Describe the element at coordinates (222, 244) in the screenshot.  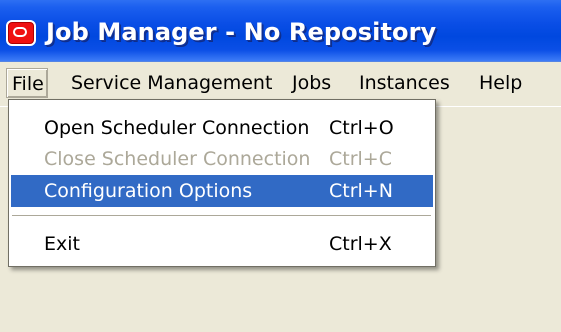
I see `menu-item-exit: Exit Ctrl+X` at that location.